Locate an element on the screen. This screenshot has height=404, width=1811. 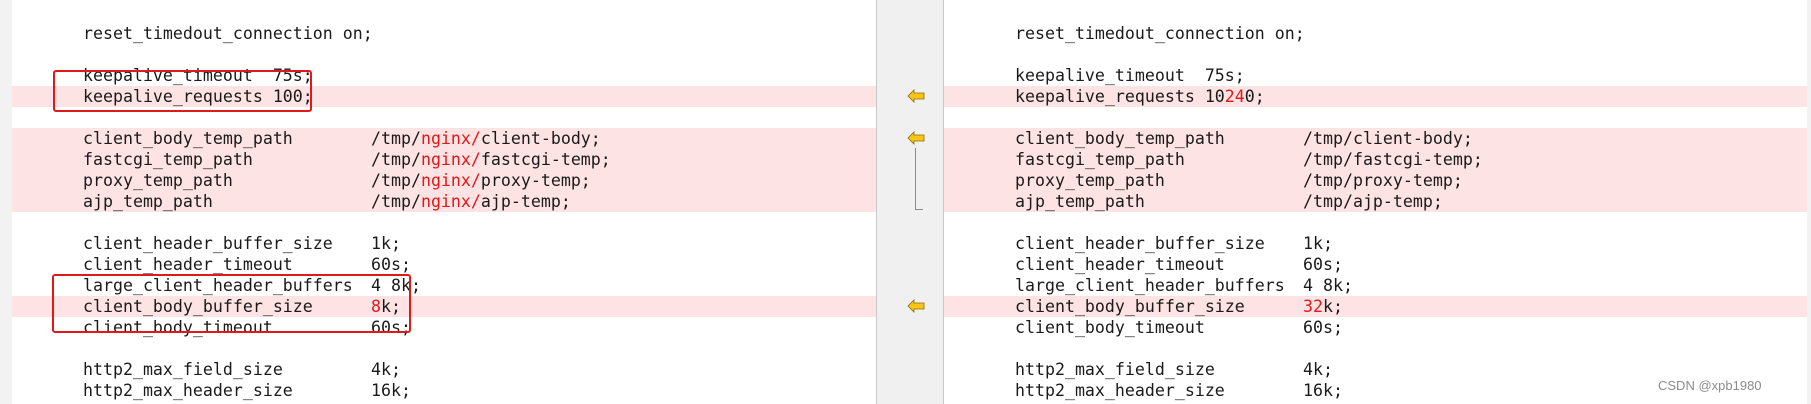
right-code-line: keepalive_requests 10240; is located at coordinates (1375, 96).